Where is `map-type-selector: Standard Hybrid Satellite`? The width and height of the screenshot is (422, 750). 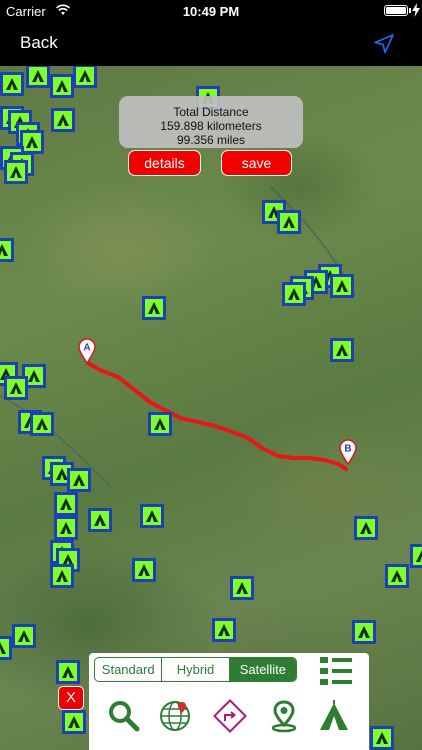
map-type-selector: Standard Hybrid Satellite is located at coordinates (195, 669).